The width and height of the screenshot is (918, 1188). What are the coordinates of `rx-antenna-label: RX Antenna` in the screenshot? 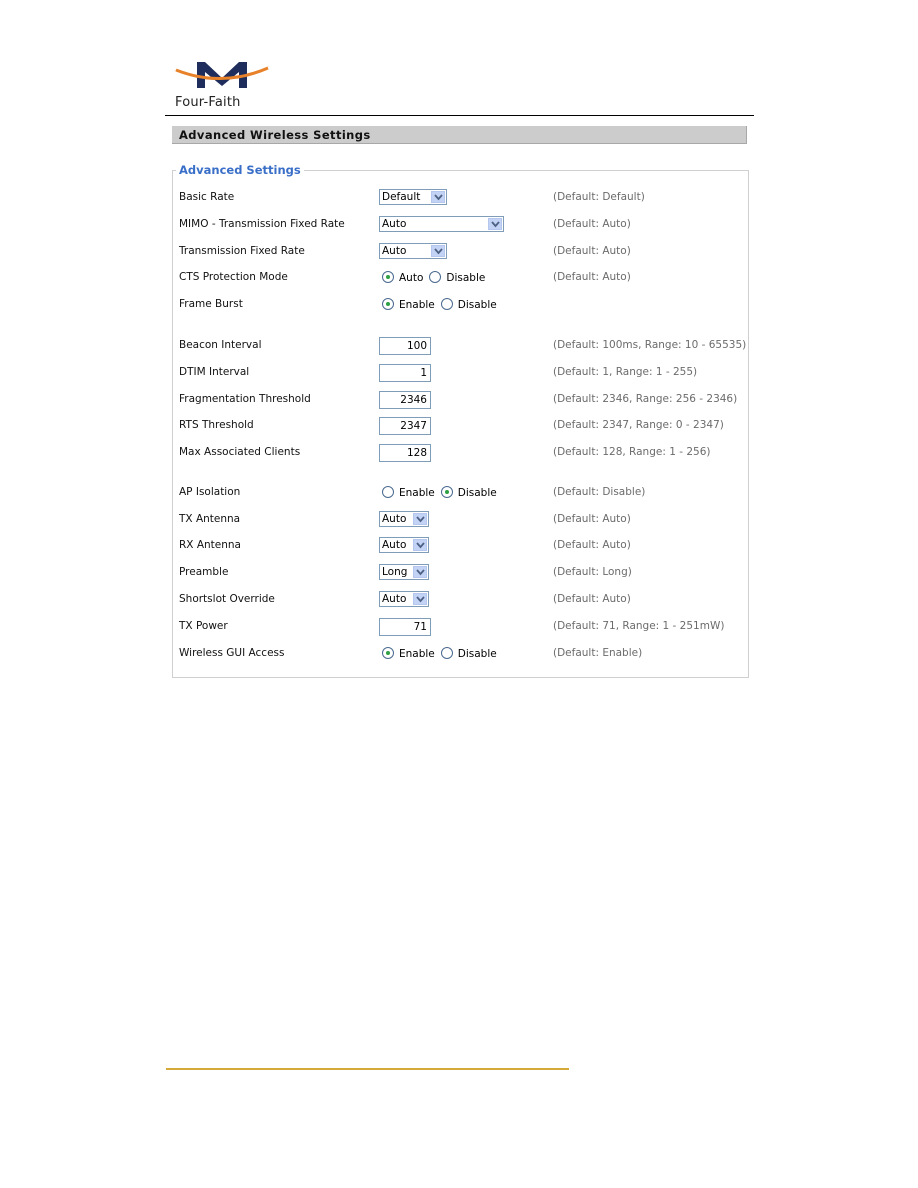 It's located at (210, 545).